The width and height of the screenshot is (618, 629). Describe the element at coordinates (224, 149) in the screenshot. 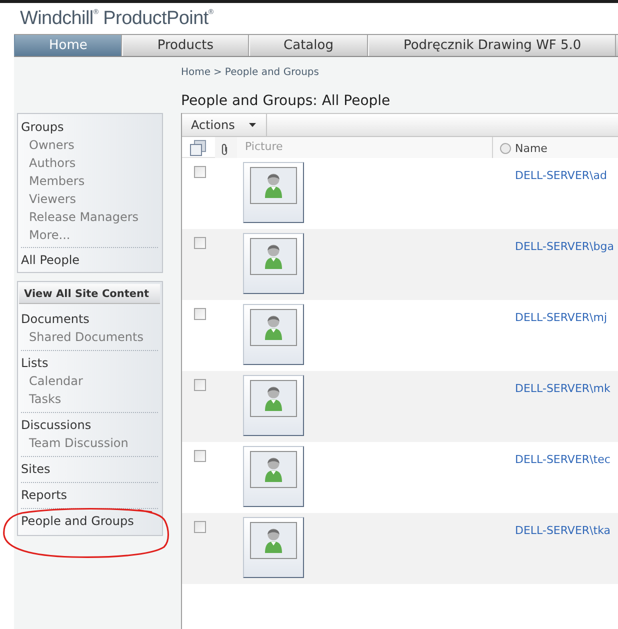

I see `paperclip-icon` at that location.